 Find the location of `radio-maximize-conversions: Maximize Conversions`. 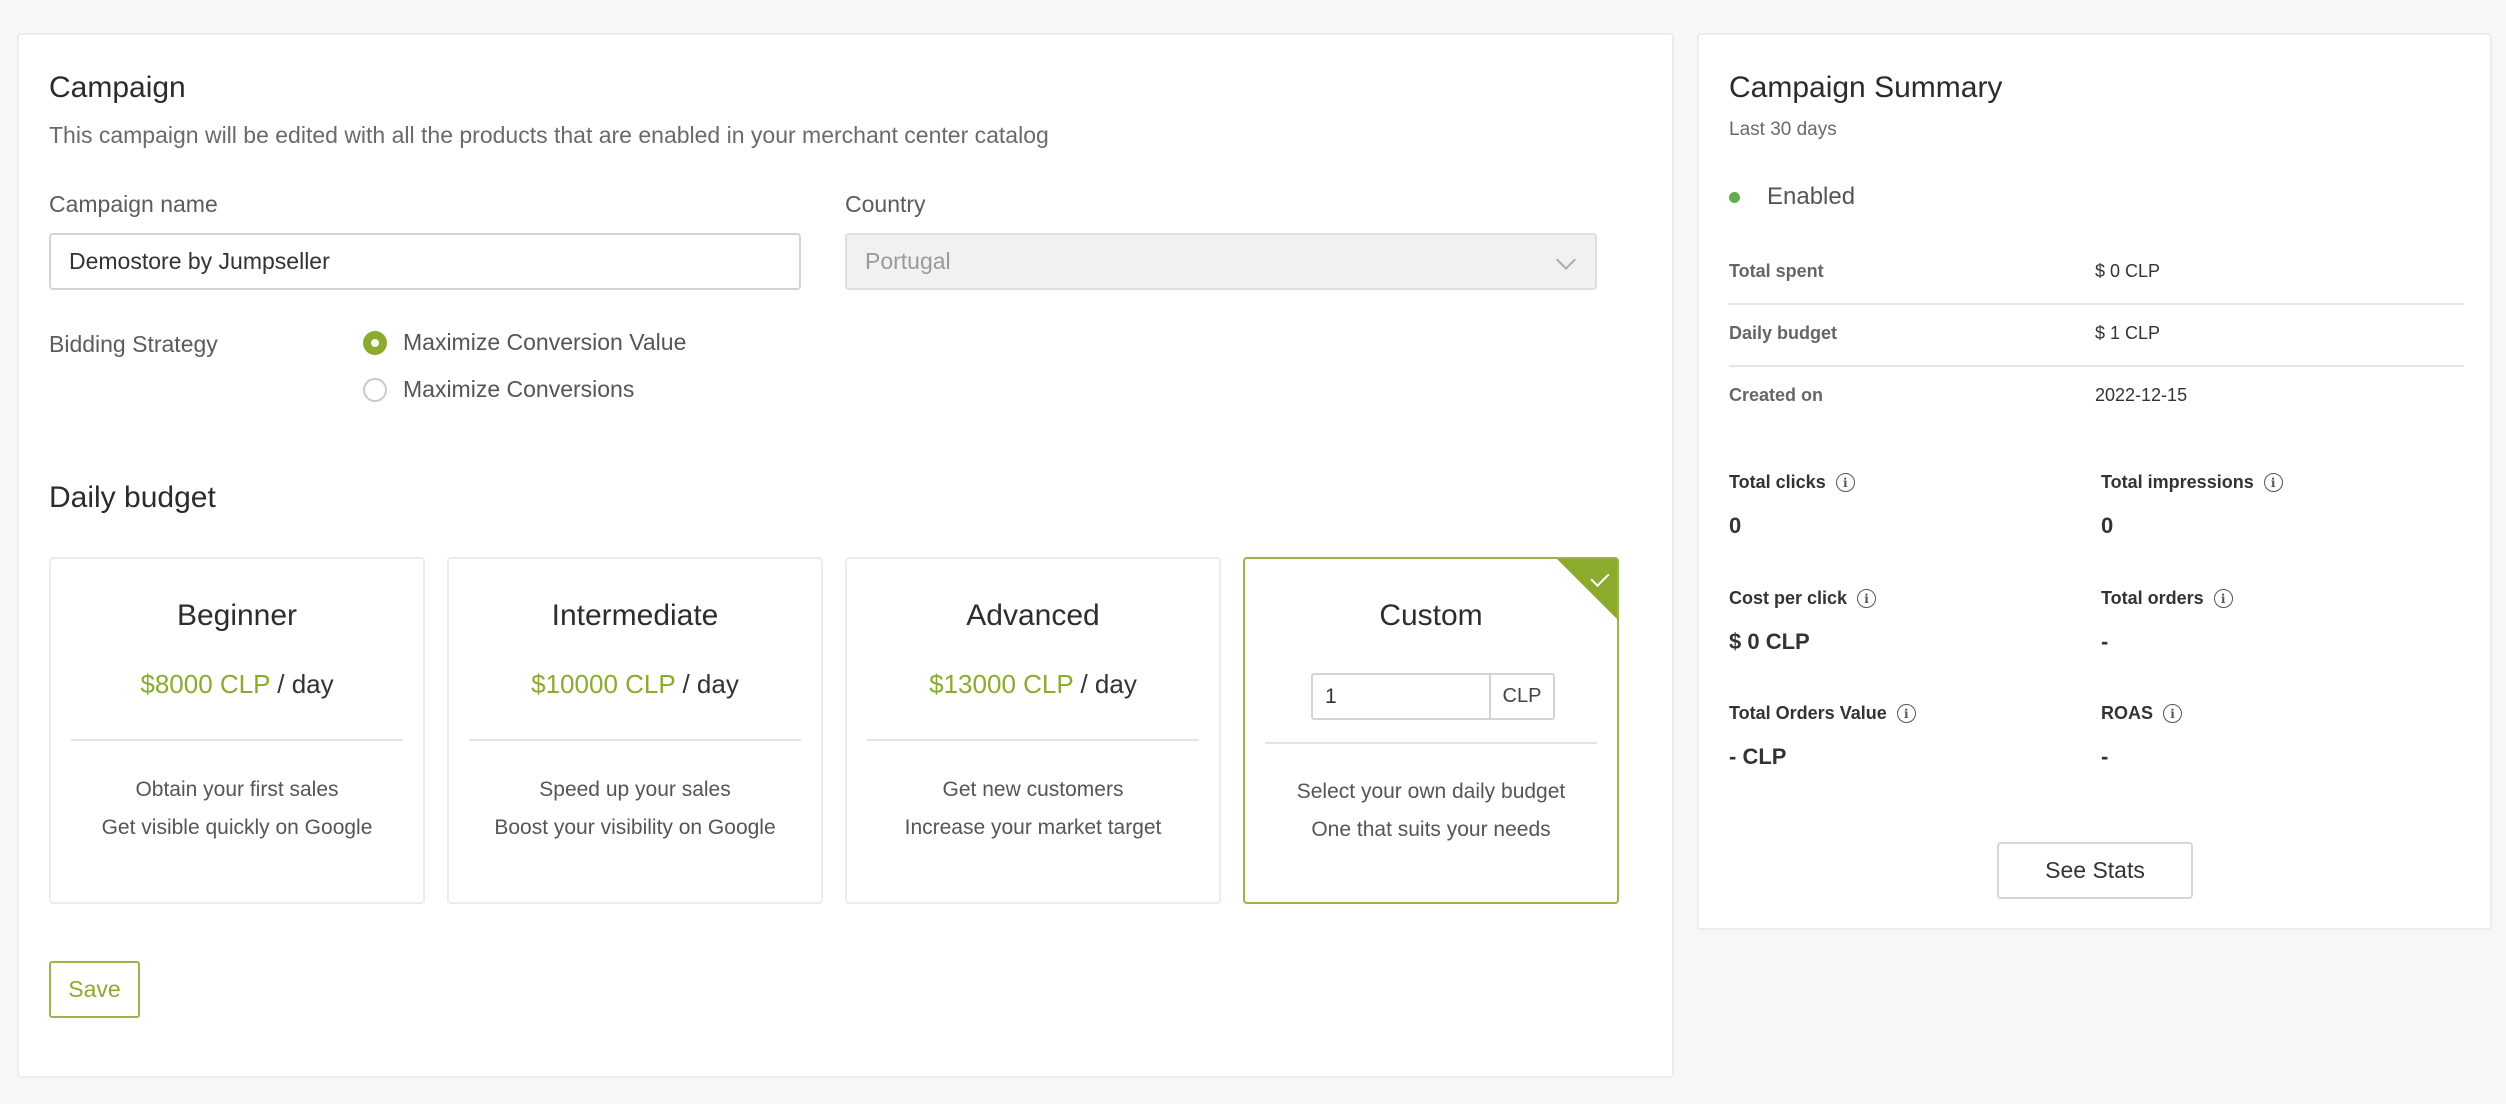

radio-maximize-conversions: Maximize Conversions is located at coordinates (498, 389).